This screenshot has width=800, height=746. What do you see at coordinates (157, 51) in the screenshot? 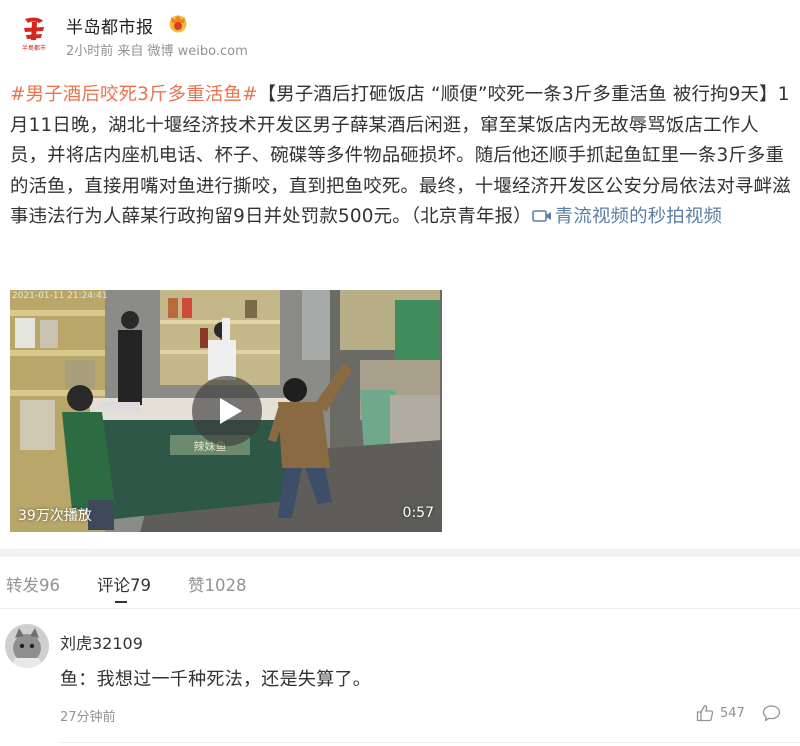
I see `post-meta: 2小时前 来自 微博 weibo.com` at bounding box center [157, 51].